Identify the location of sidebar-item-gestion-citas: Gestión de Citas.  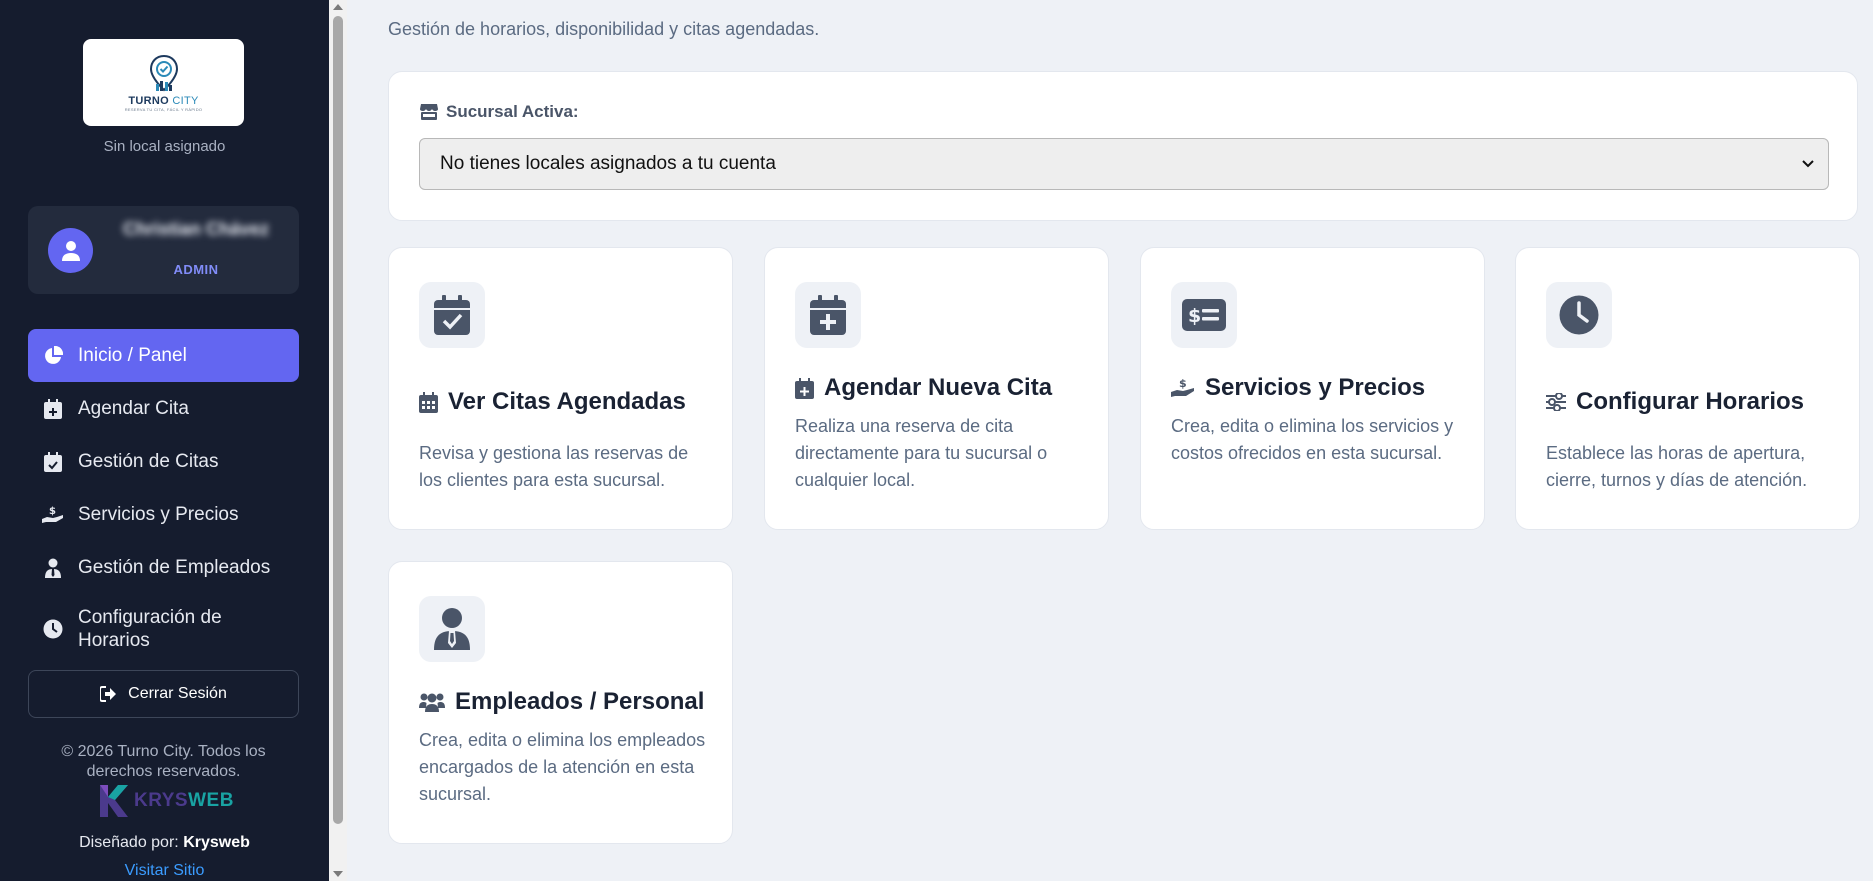
(163, 461).